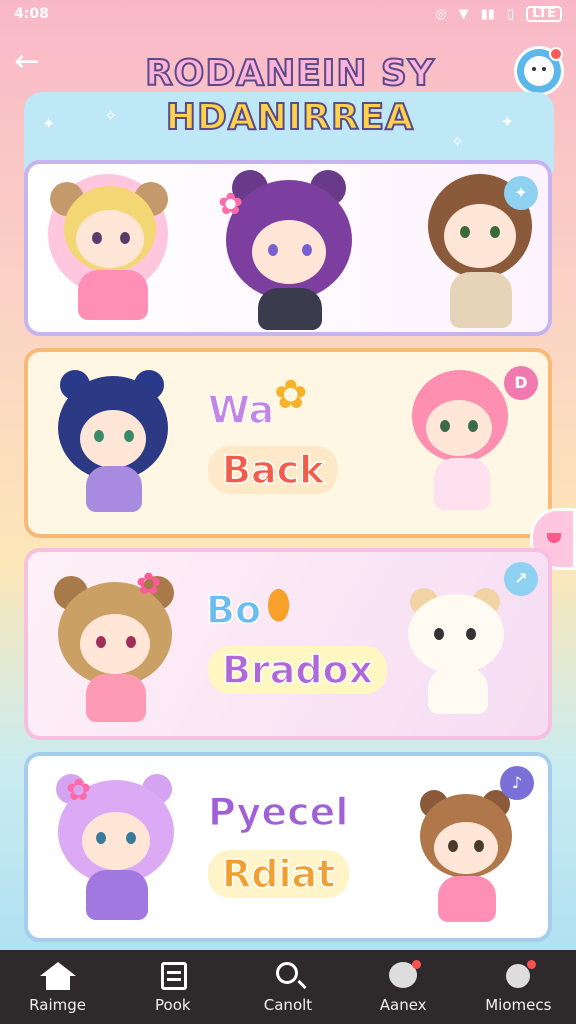 This screenshot has width=576, height=1024. What do you see at coordinates (173, 1005) in the screenshot?
I see `nav-label: Pook` at bounding box center [173, 1005].